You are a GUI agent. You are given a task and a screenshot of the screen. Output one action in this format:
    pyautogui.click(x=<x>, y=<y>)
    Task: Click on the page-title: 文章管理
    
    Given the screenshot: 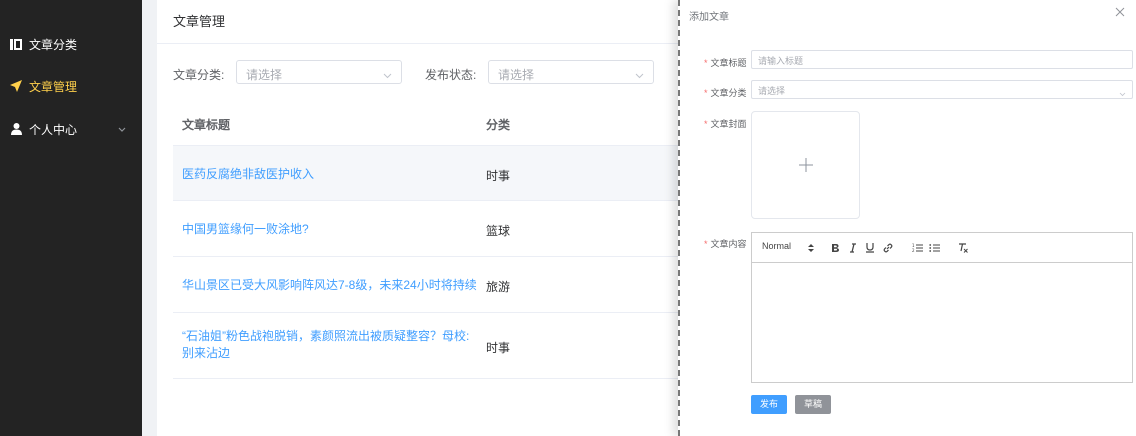 What is the action you would take?
    pyautogui.click(x=199, y=21)
    